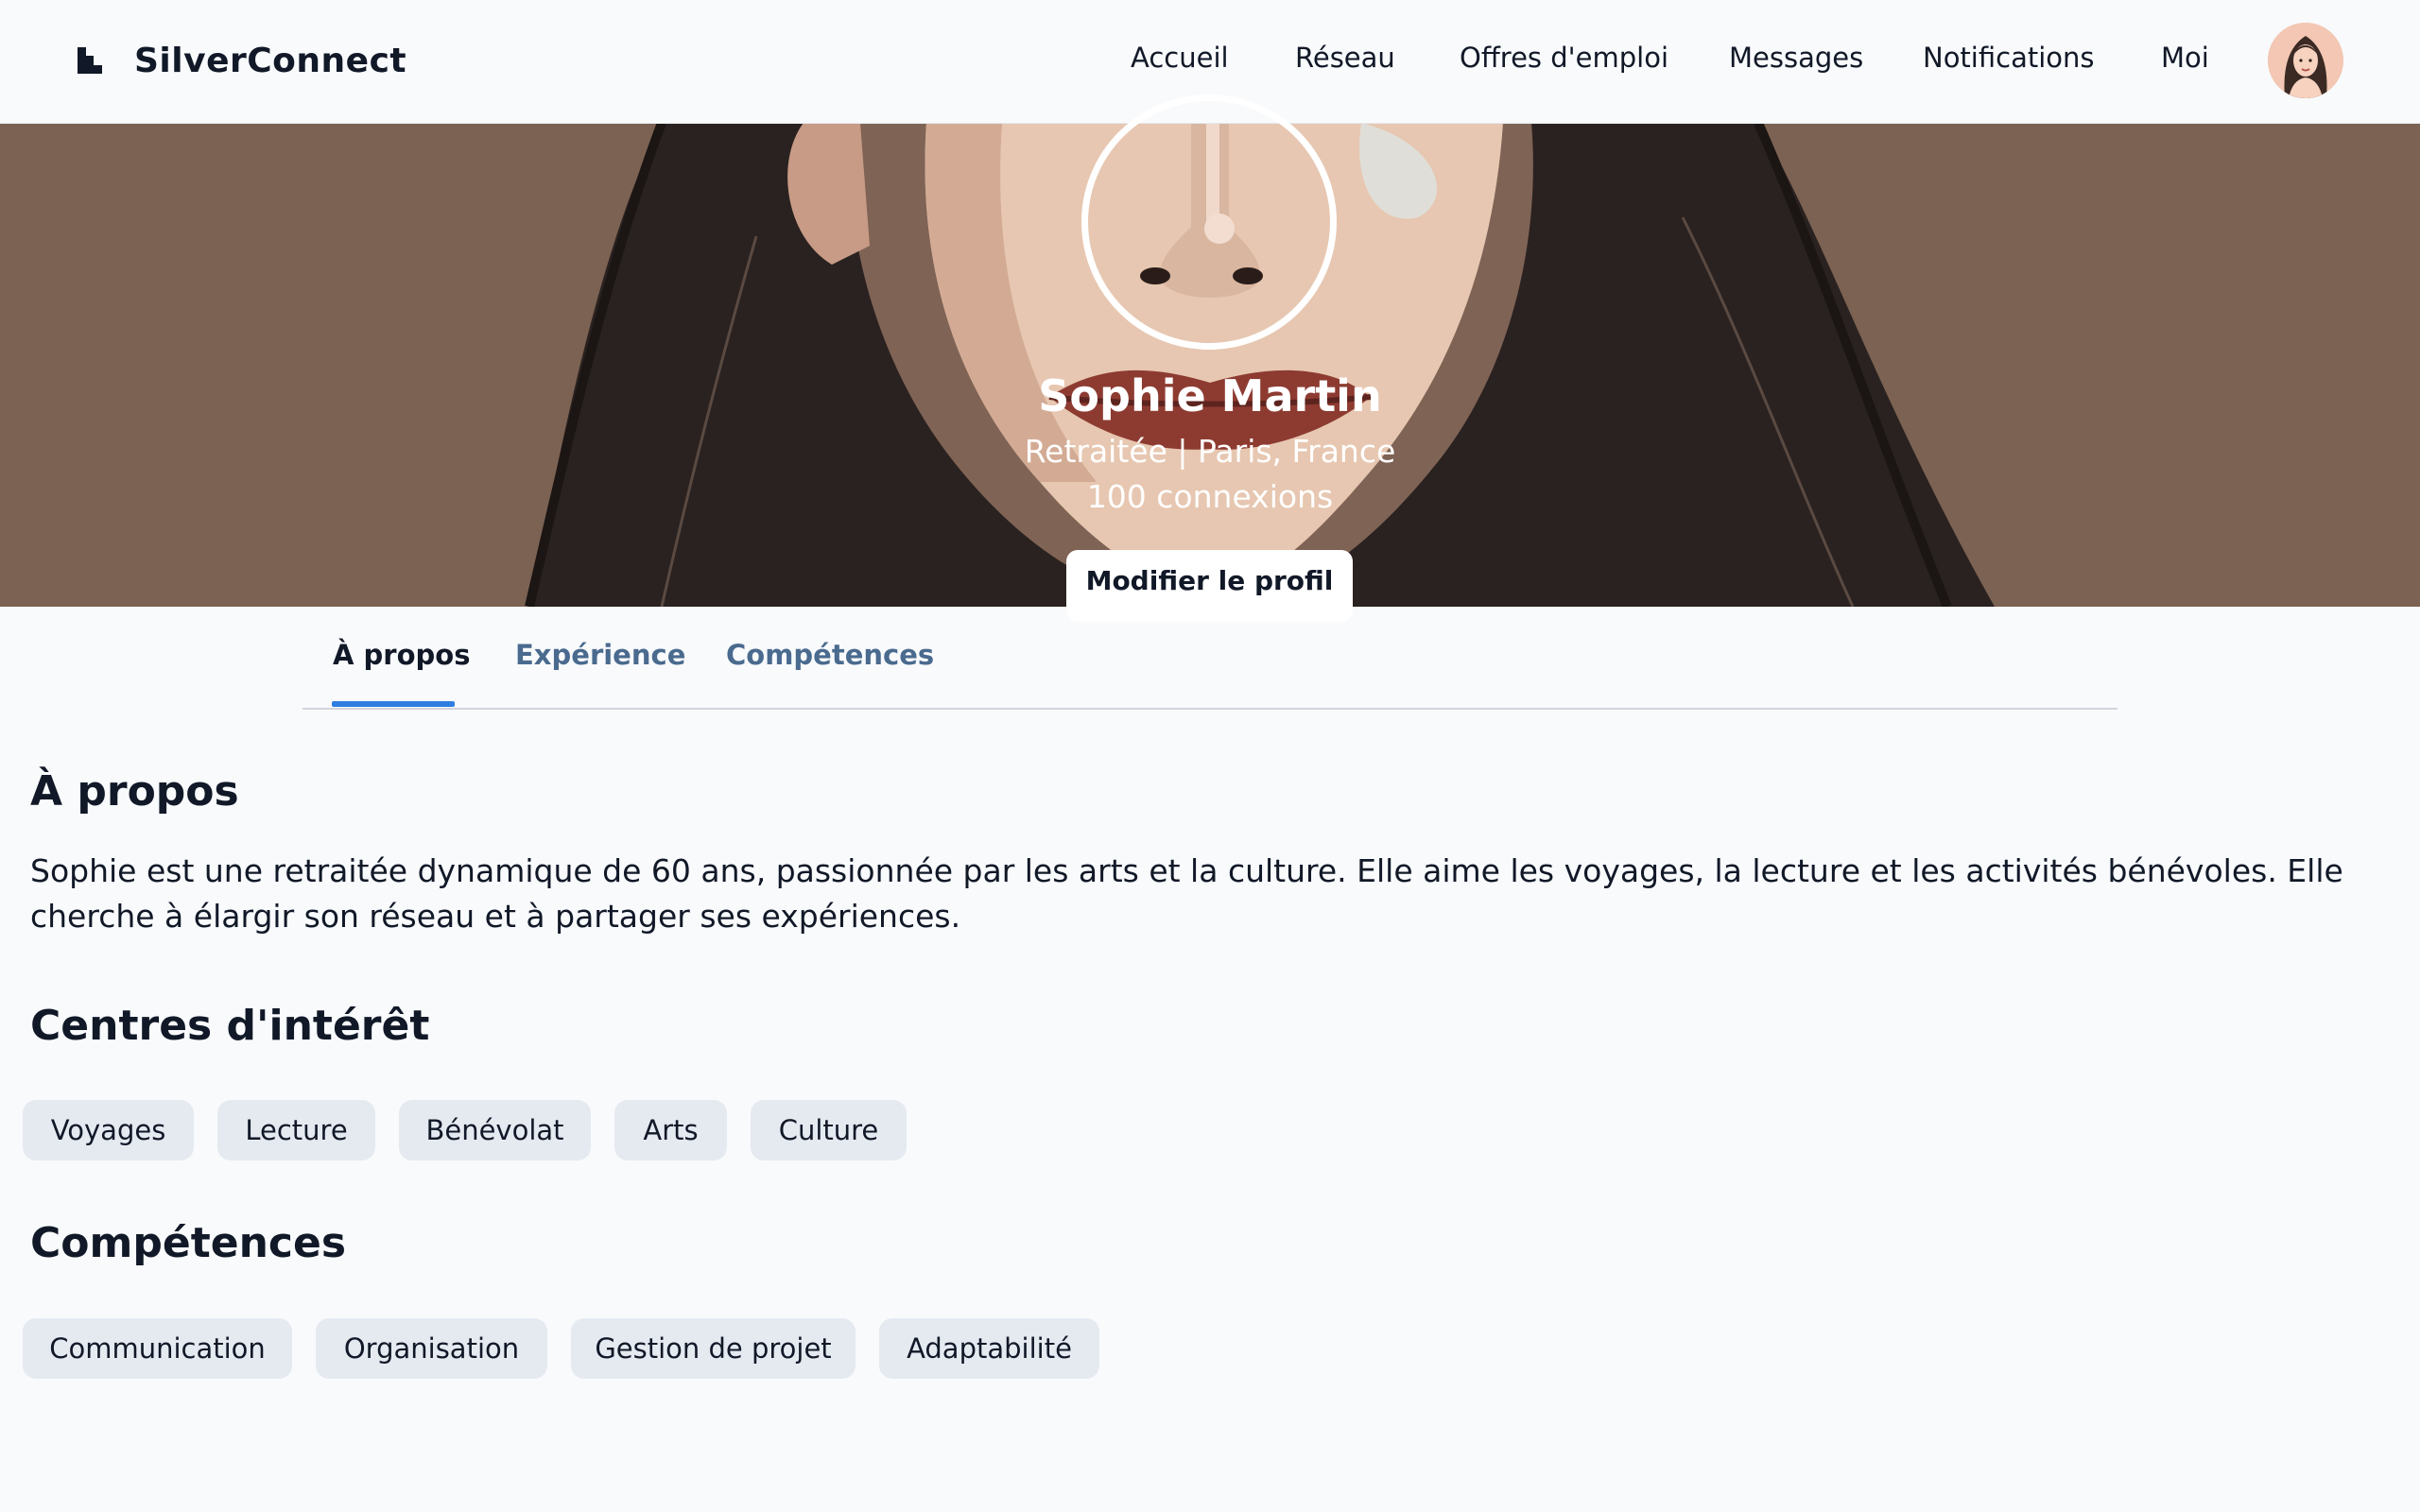 The width and height of the screenshot is (2420, 1512). I want to click on tab-experience: Expérience, so click(600, 655).